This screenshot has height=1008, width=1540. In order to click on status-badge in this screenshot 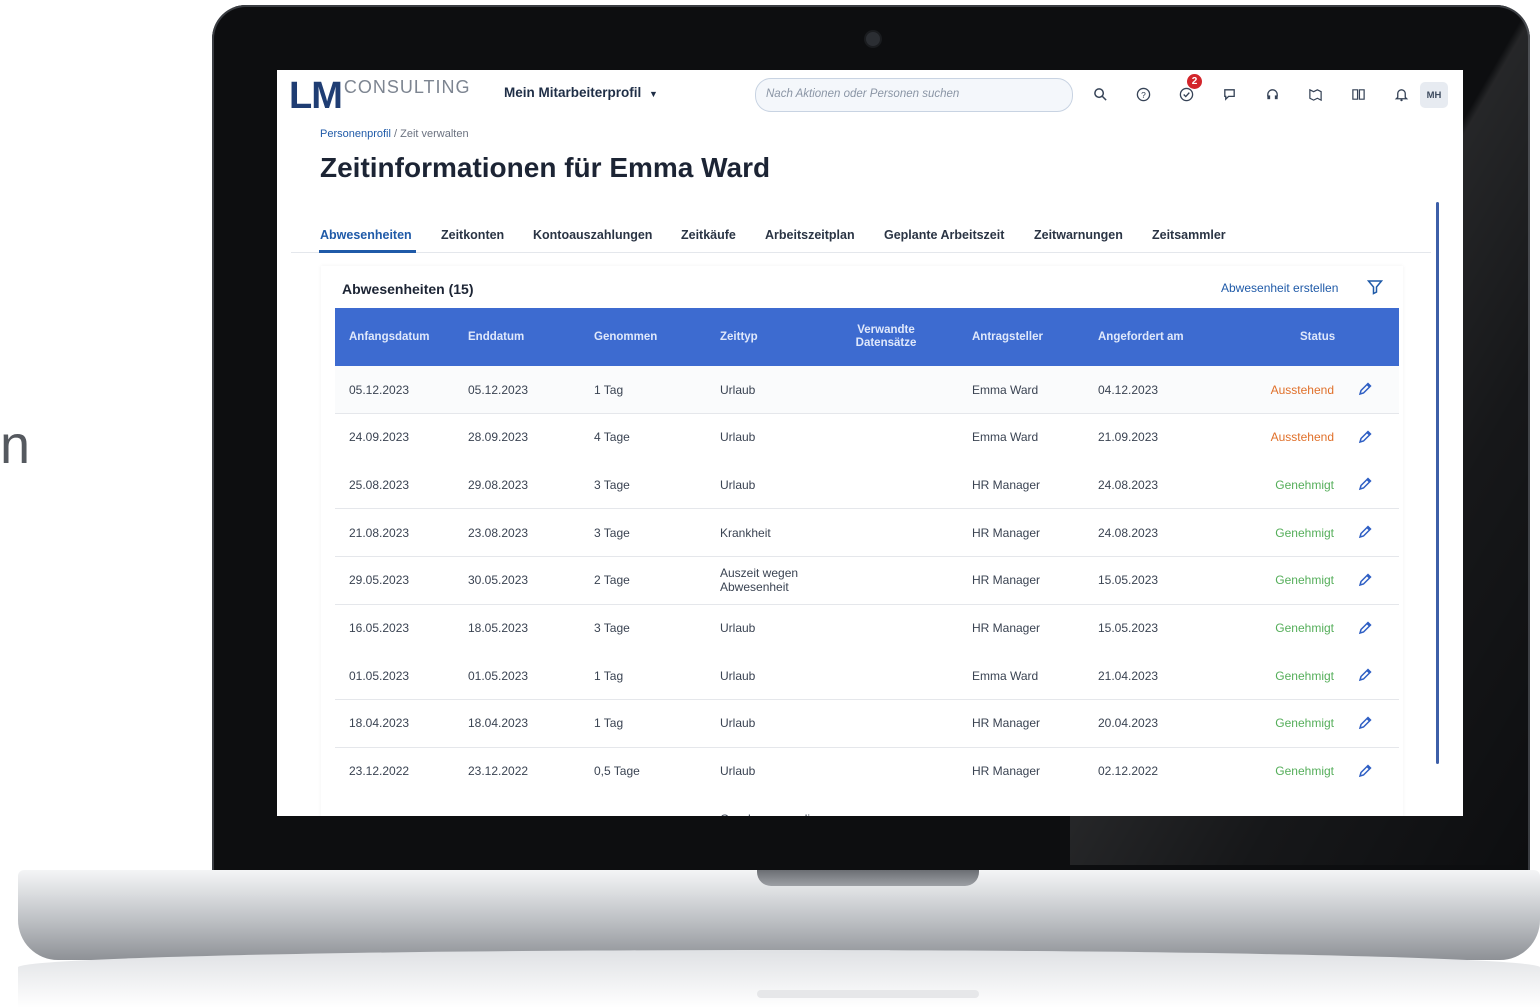, I will do `click(1302, 805)`.